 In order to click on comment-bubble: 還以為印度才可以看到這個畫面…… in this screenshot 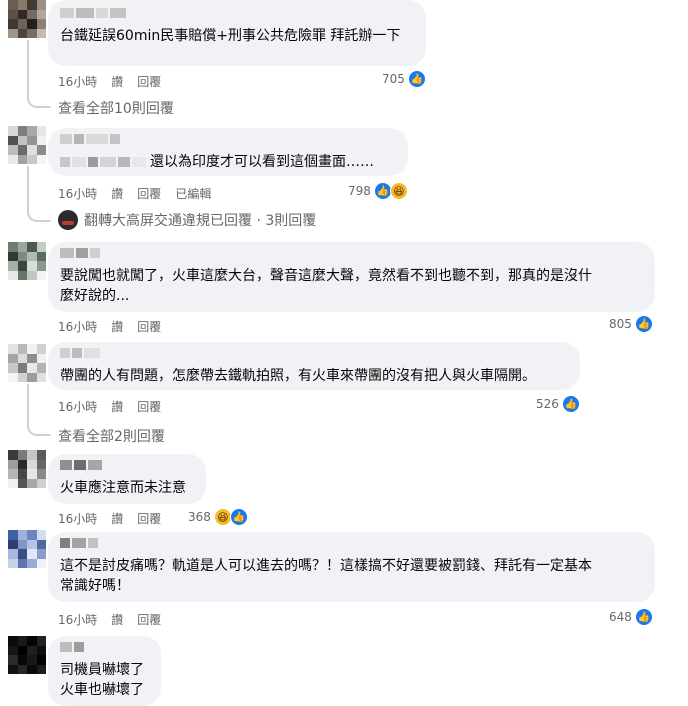, I will do `click(228, 152)`.